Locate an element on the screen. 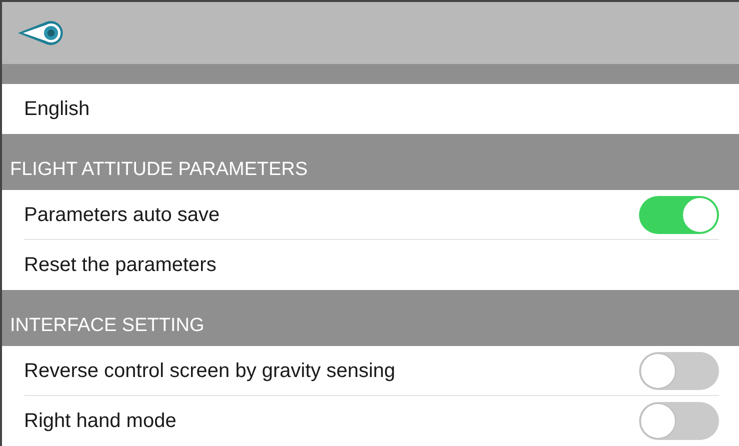 The image size is (739, 446). section-heading: INTERFACE SETTING is located at coordinates (107, 326).